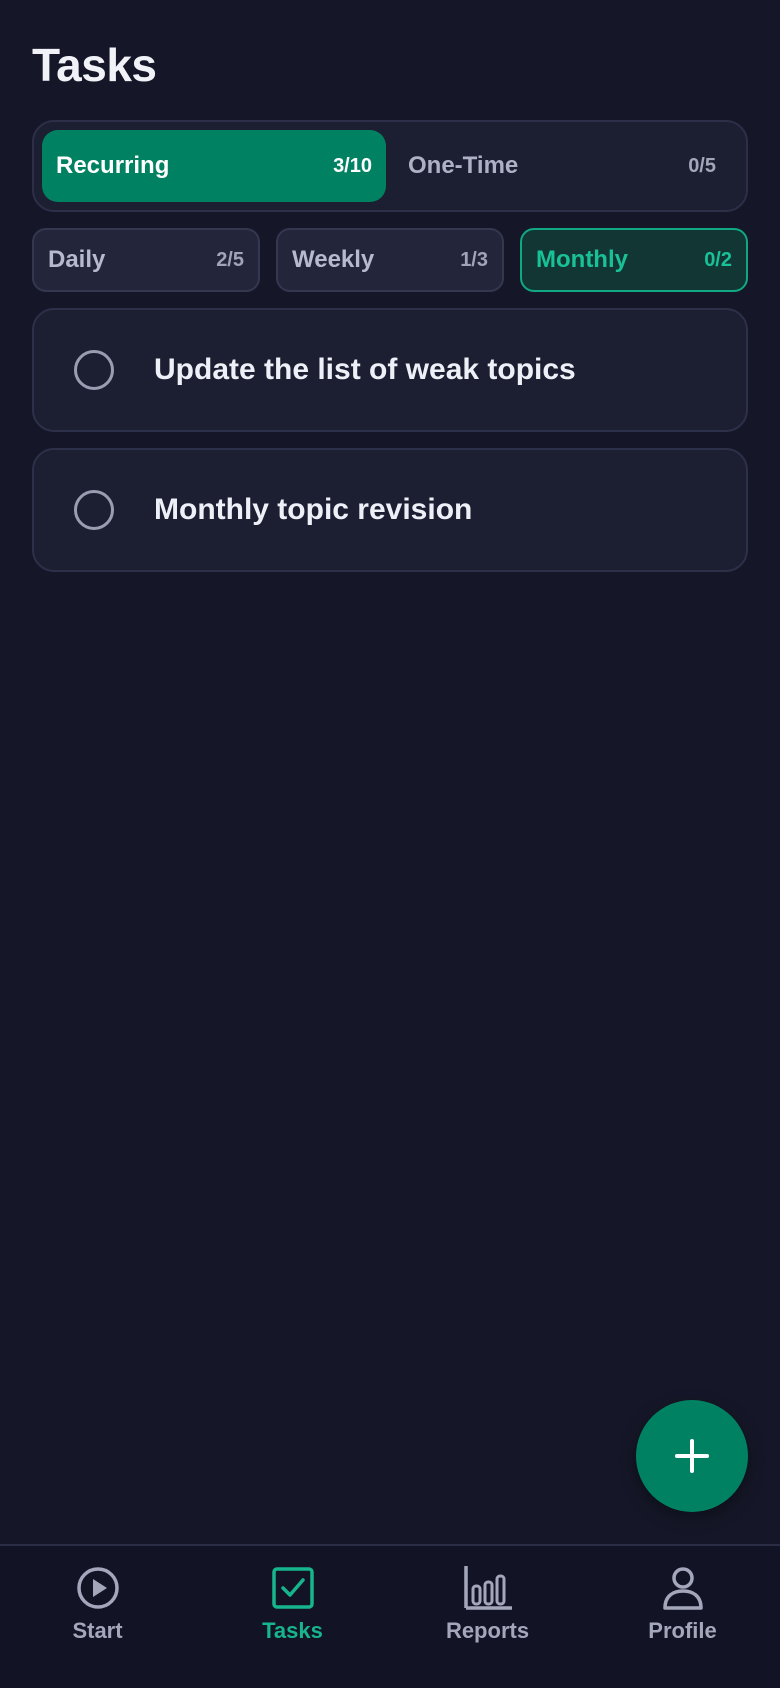  I want to click on nav-profile-label: Profile, so click(682, 1630).